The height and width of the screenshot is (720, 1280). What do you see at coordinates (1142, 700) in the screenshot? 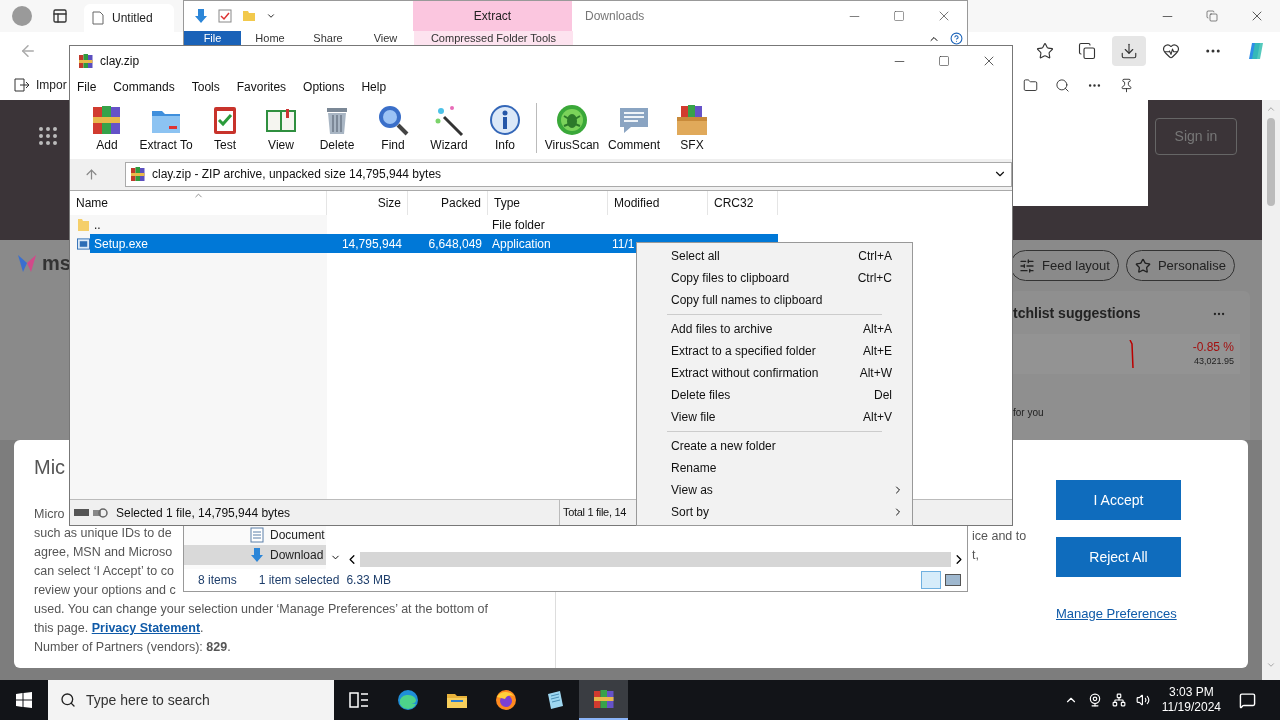
I see `speaker-icon` at bounding box center [1142, 700].